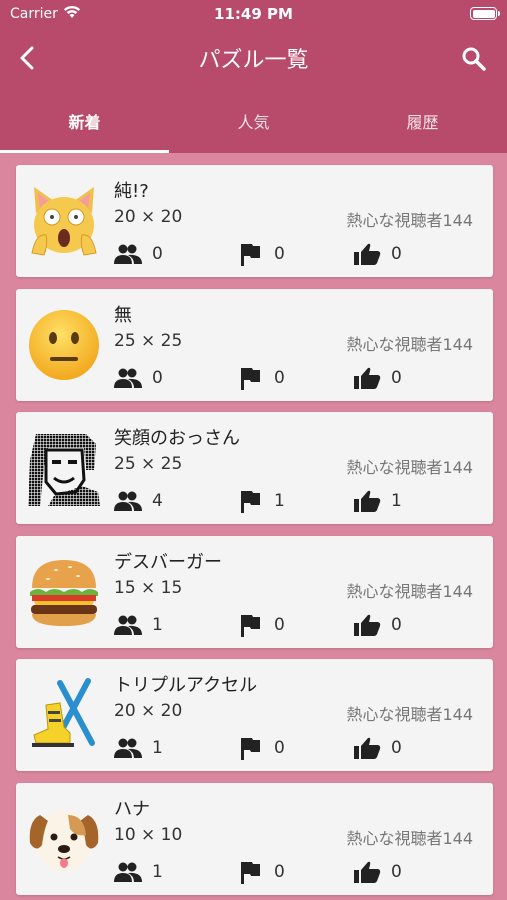 This screenshot has width=507, height=900. I want to click on hamburger-icon, so click(64, 592).